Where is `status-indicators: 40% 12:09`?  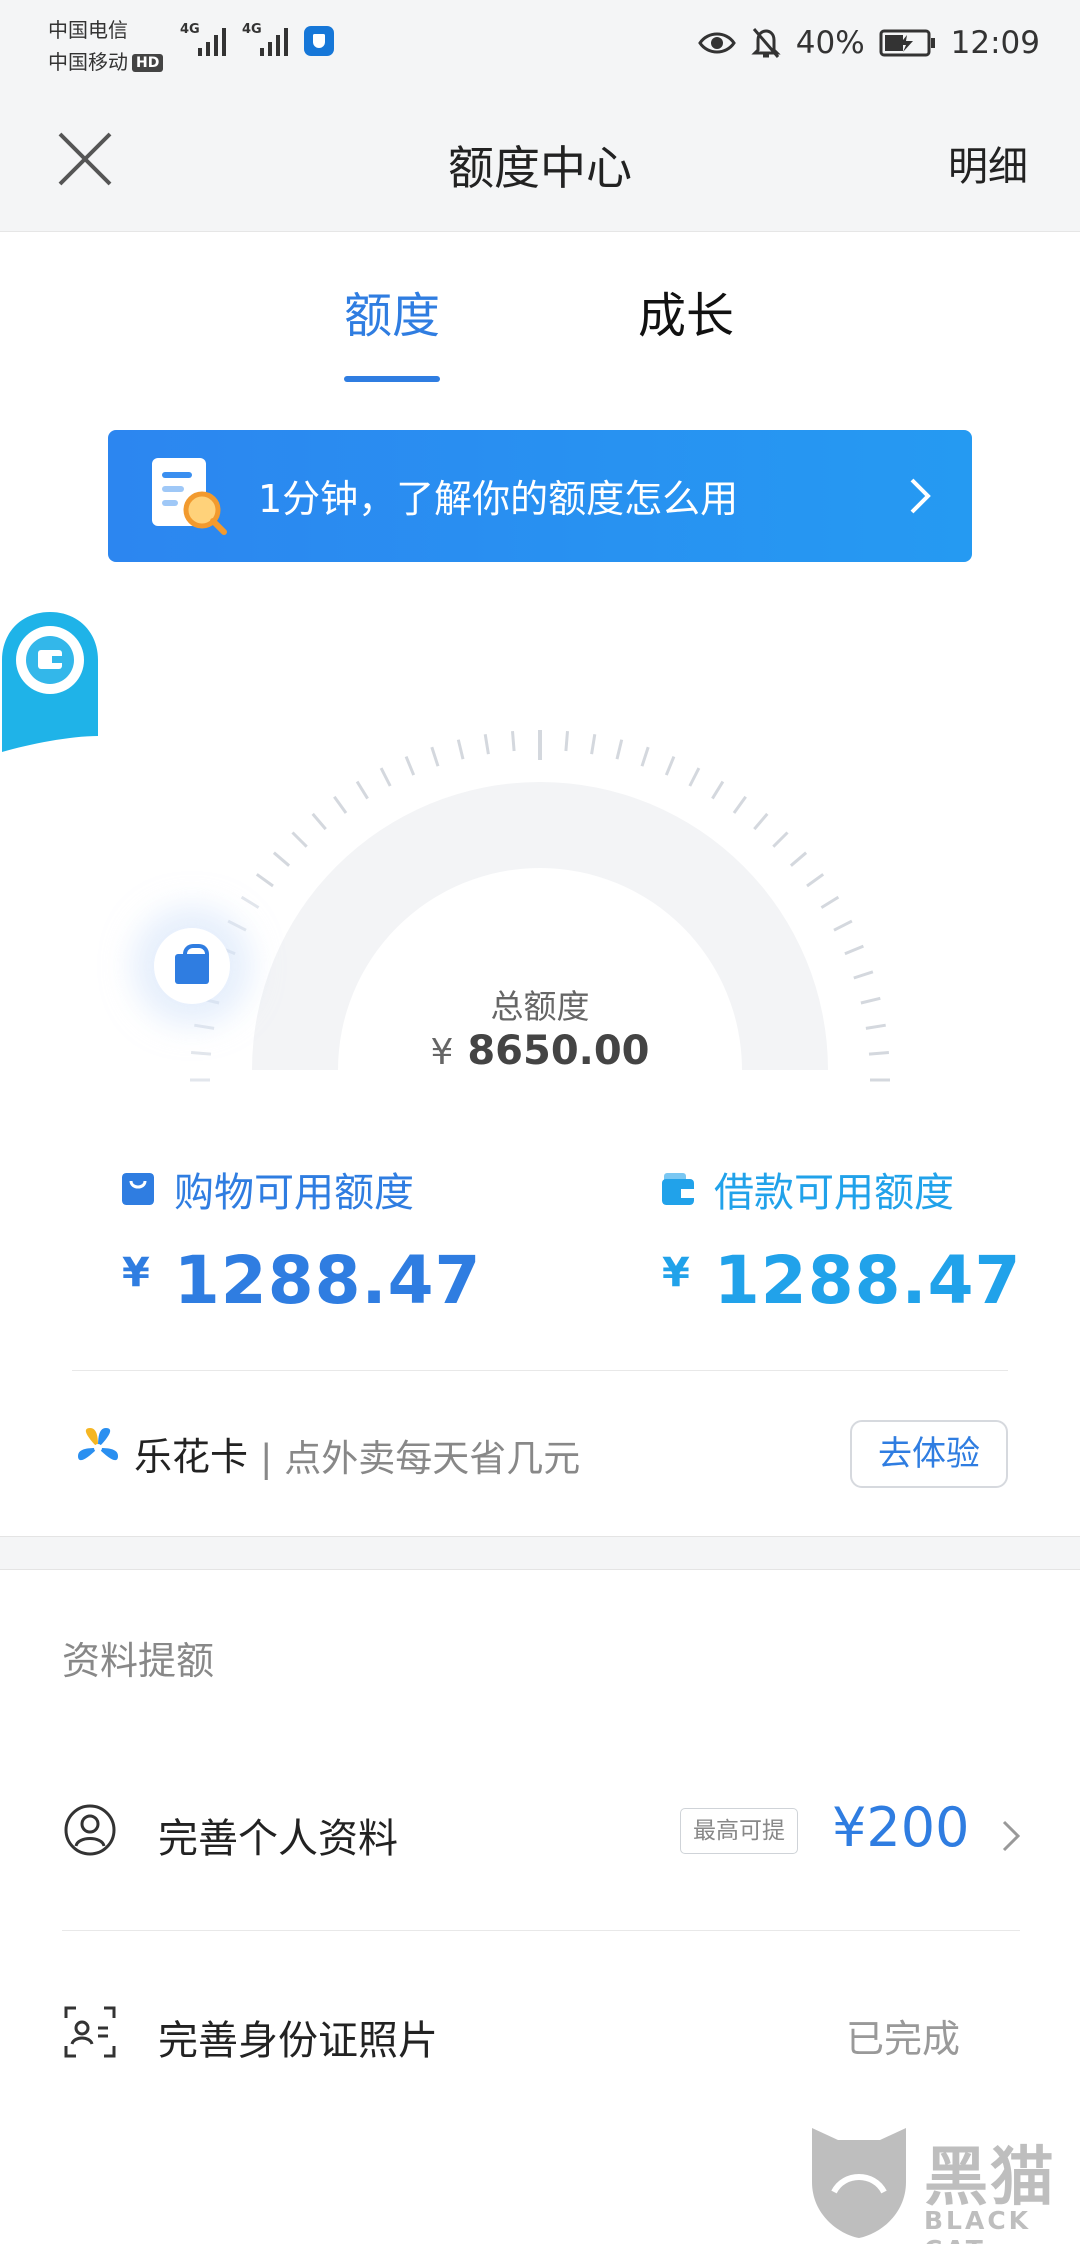
status-indicators: 40% 12:09 is located at coordinates (868, 43).